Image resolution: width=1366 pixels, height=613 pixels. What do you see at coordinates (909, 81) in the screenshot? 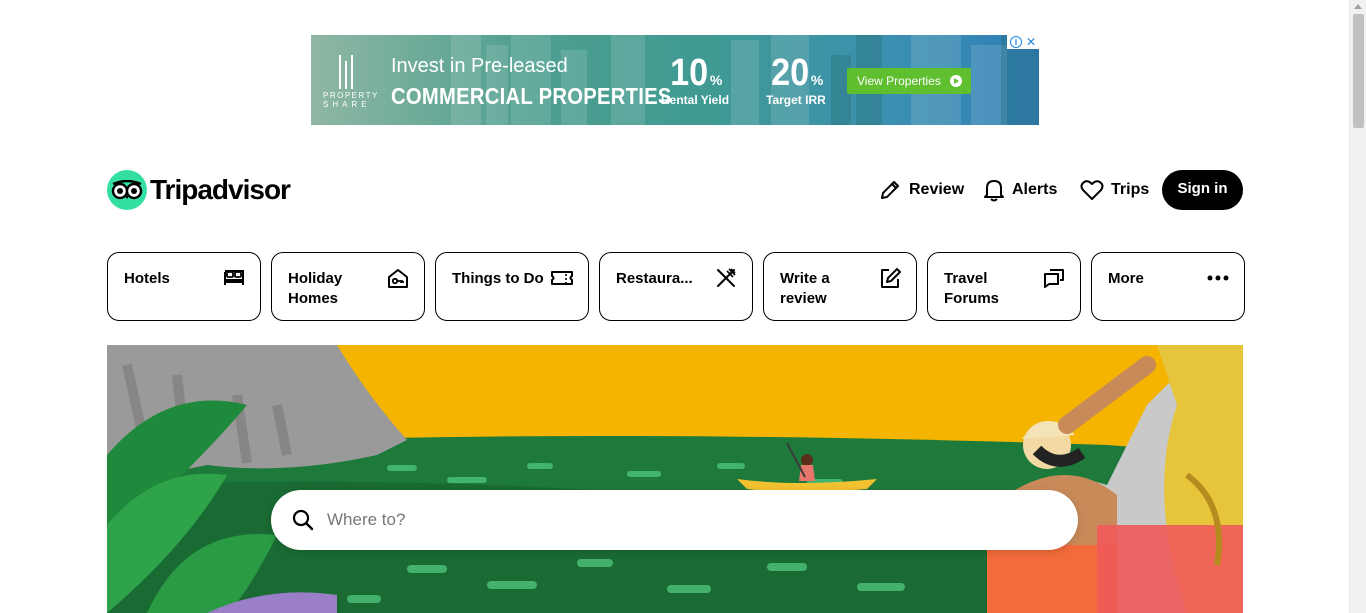
I see `view-properties-button: View Properties` at bounding box center [909, 81].